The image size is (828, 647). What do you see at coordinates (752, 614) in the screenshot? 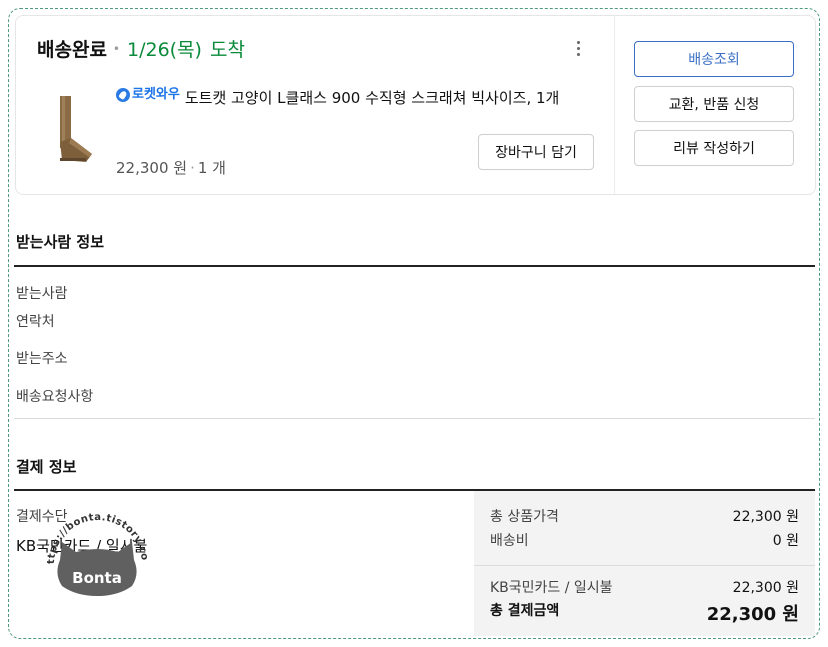
I see `total-payment-value: 22,300 원` at bounding box center [752, 614].